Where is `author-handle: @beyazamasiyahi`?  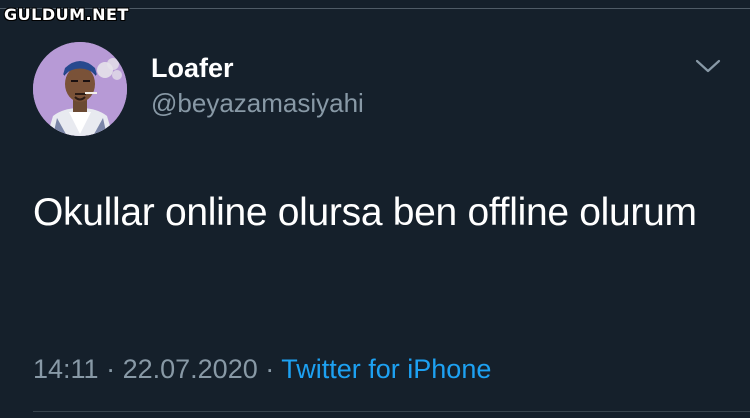 author-handle: @beyazamasiyahi is located at coordinates (257, 103).